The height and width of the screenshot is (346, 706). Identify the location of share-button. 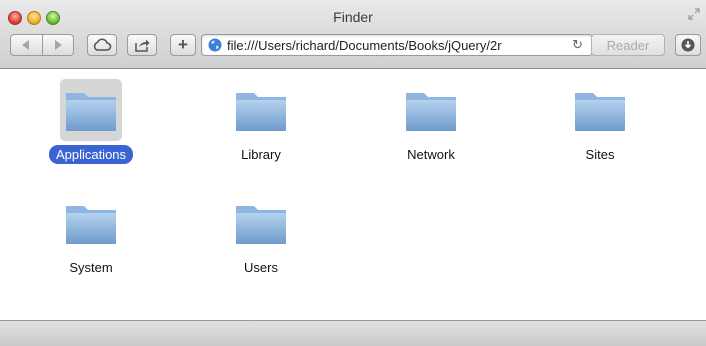
(142, 45).